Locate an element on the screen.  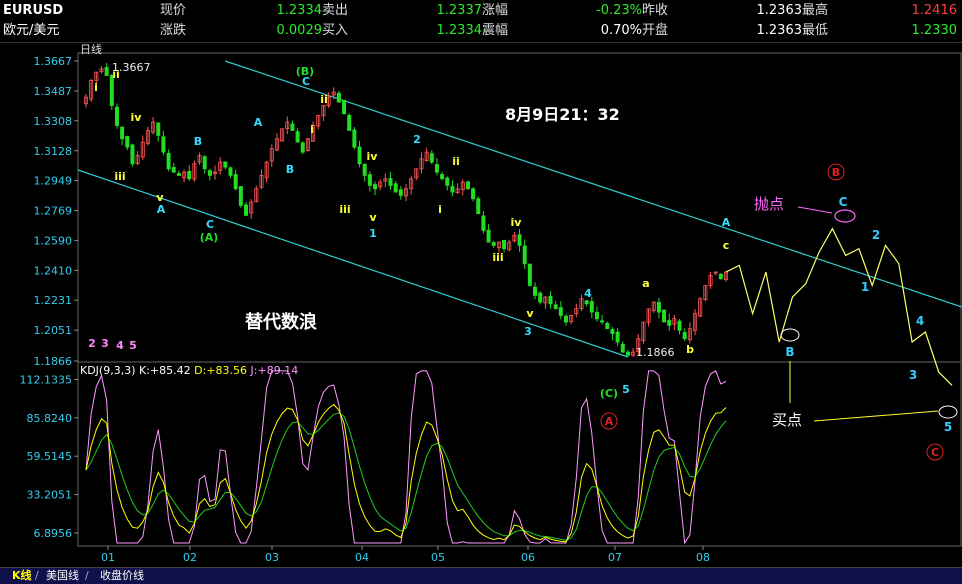
label-amplitude: 震幅 is located at coordinates (495, 30).